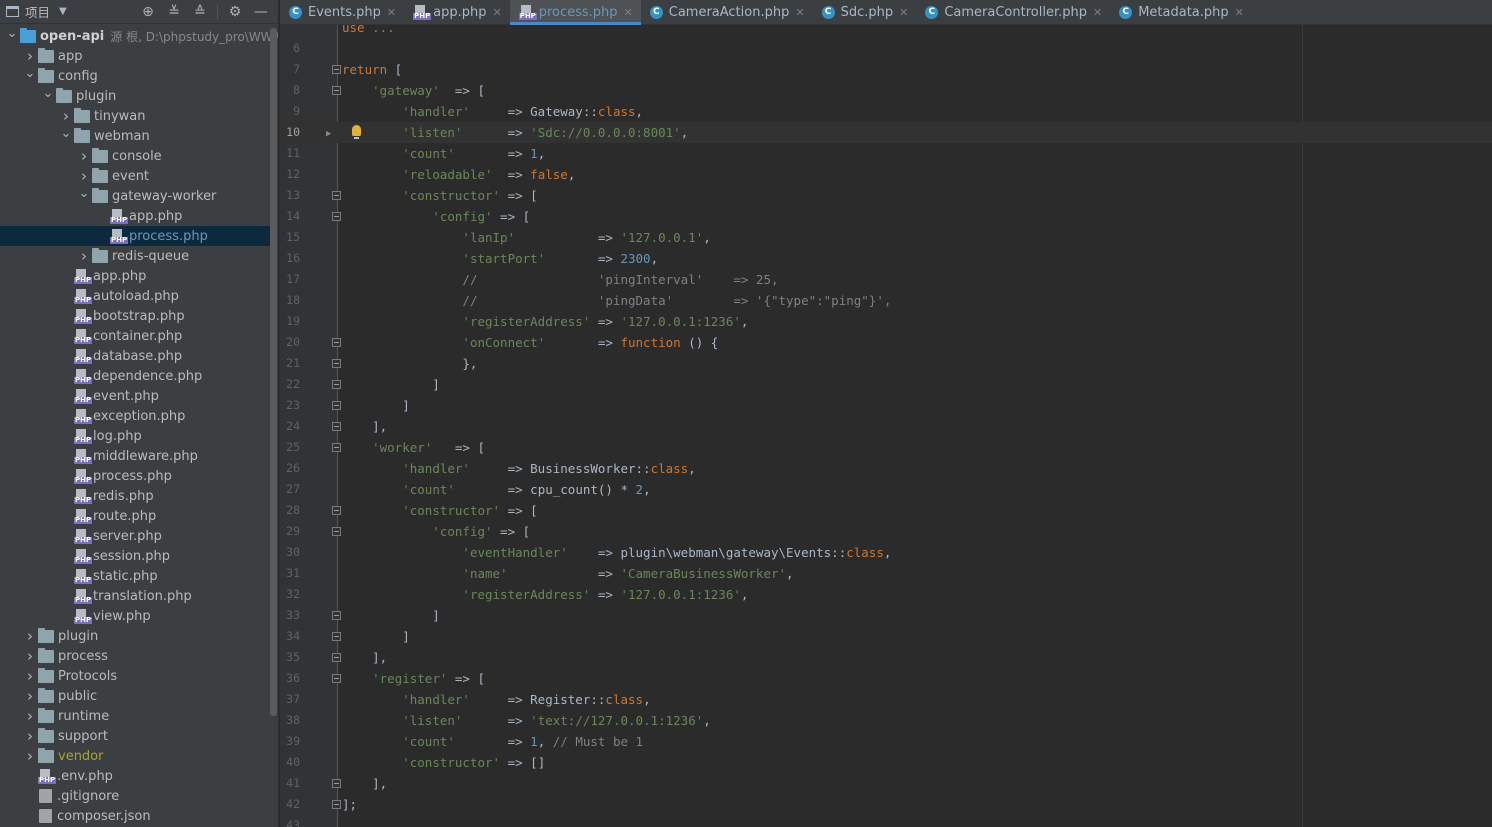 This screenshot has width=1492, height=827. I want to click on code-line: 43, so click(886, 821).